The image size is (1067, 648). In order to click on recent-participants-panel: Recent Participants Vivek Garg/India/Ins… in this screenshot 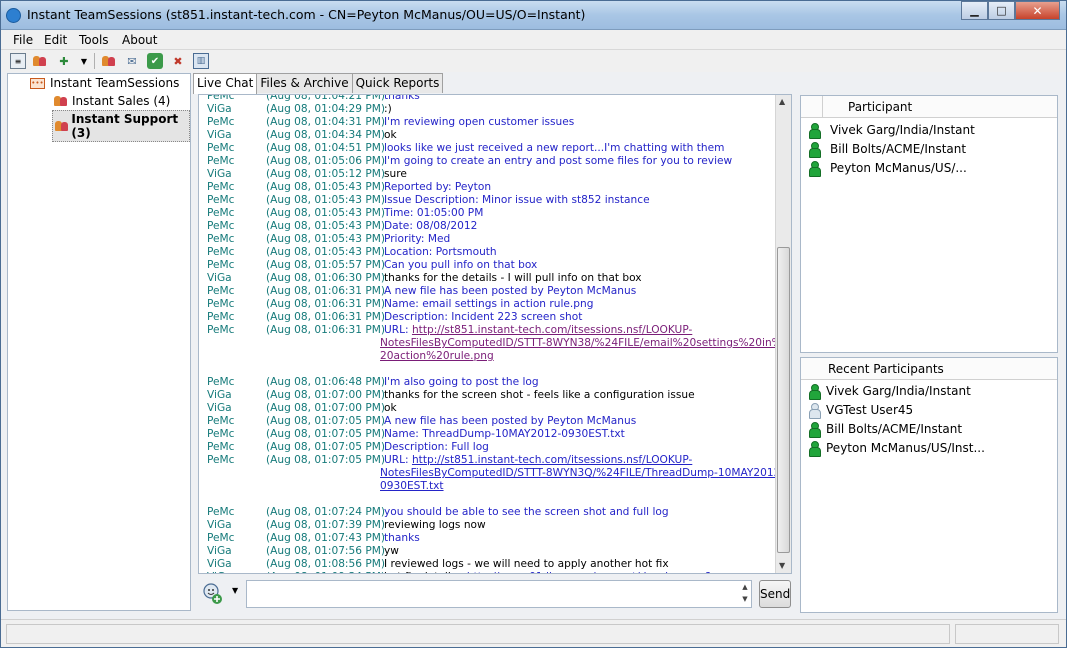, I will do `click(929, 485)`.